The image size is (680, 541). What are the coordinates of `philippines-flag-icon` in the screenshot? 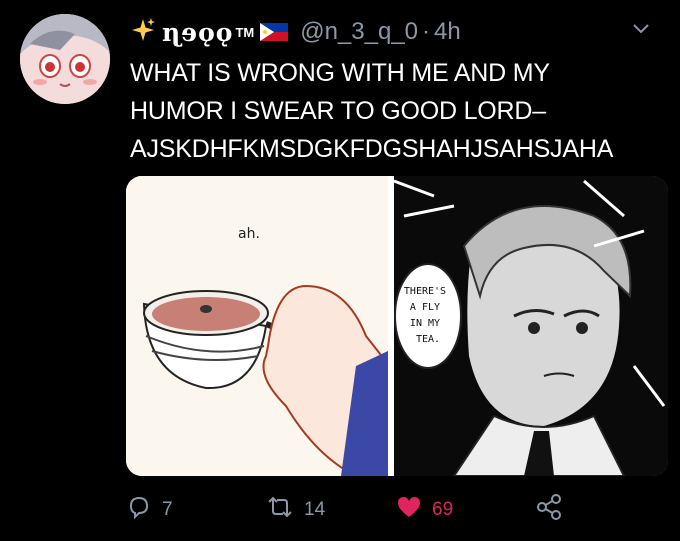 It's located at (274, 32).